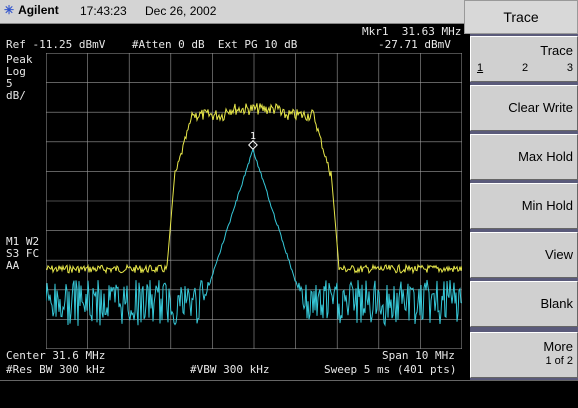 The width and height of the screenshot is (578, 408). Describe the element at coordinates (559, 254) in the screenshot. I see `view-label: View` at that location.